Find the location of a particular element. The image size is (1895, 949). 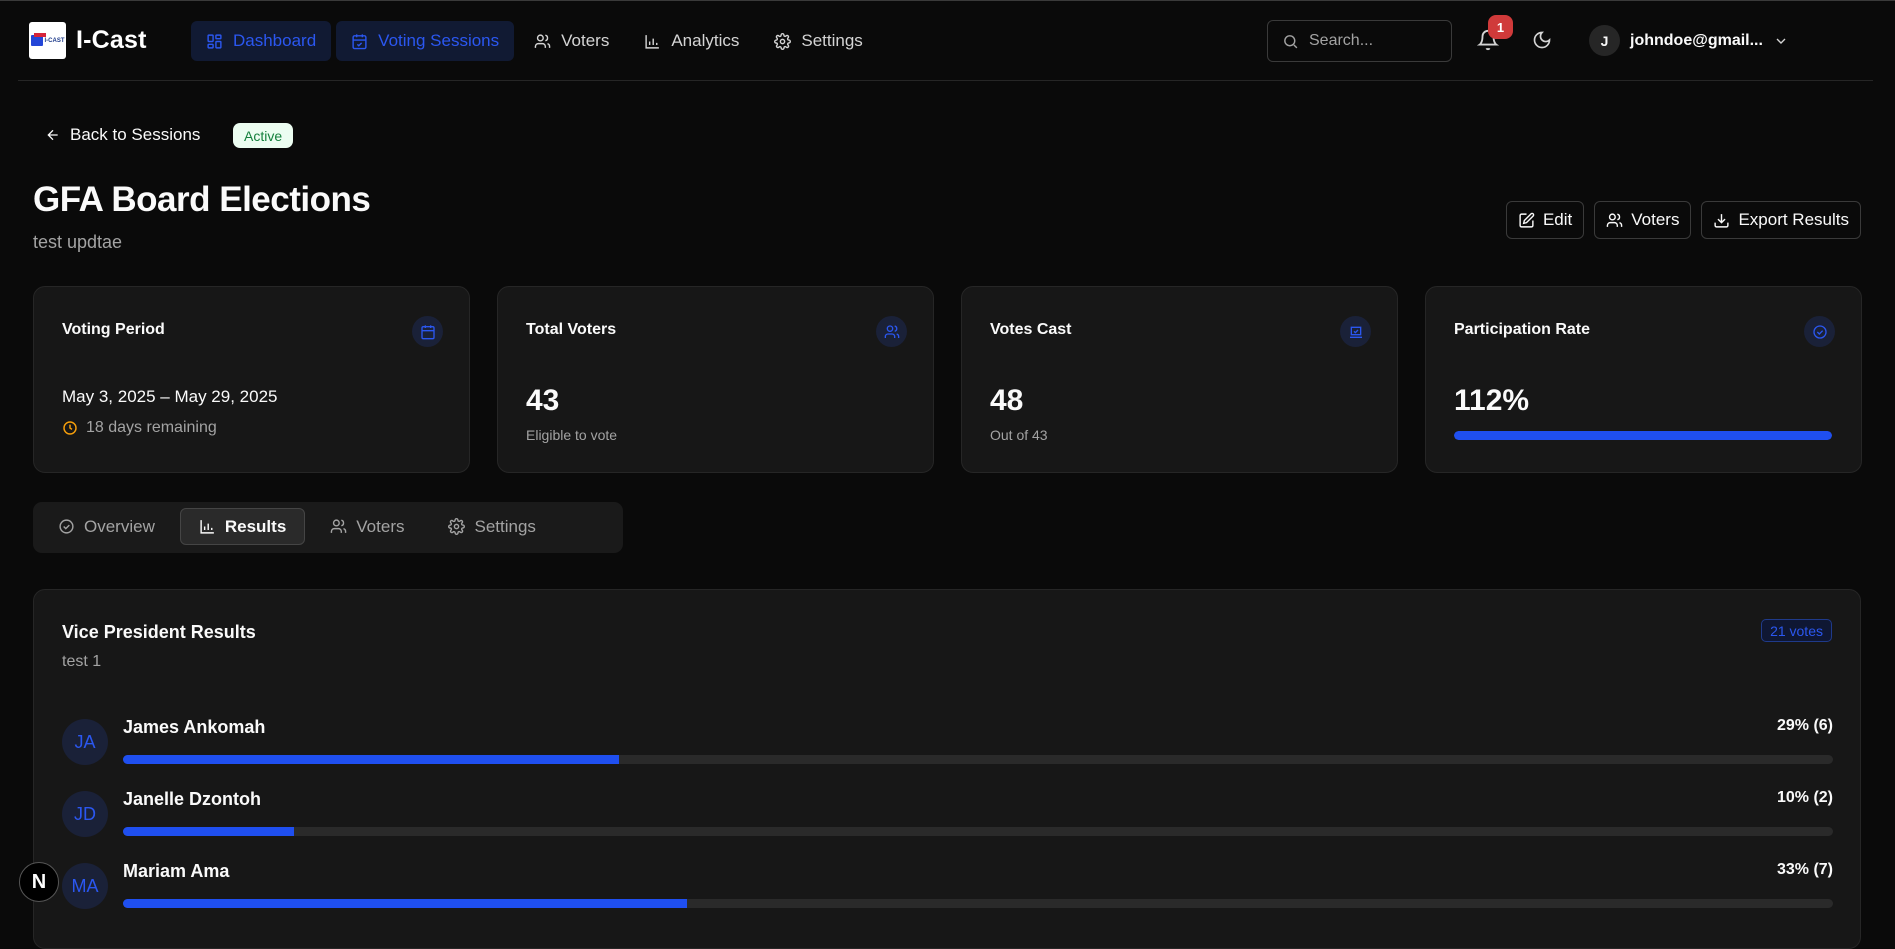

session-actions: Edit Voters Export Results is located at coordinates (1683, 220).